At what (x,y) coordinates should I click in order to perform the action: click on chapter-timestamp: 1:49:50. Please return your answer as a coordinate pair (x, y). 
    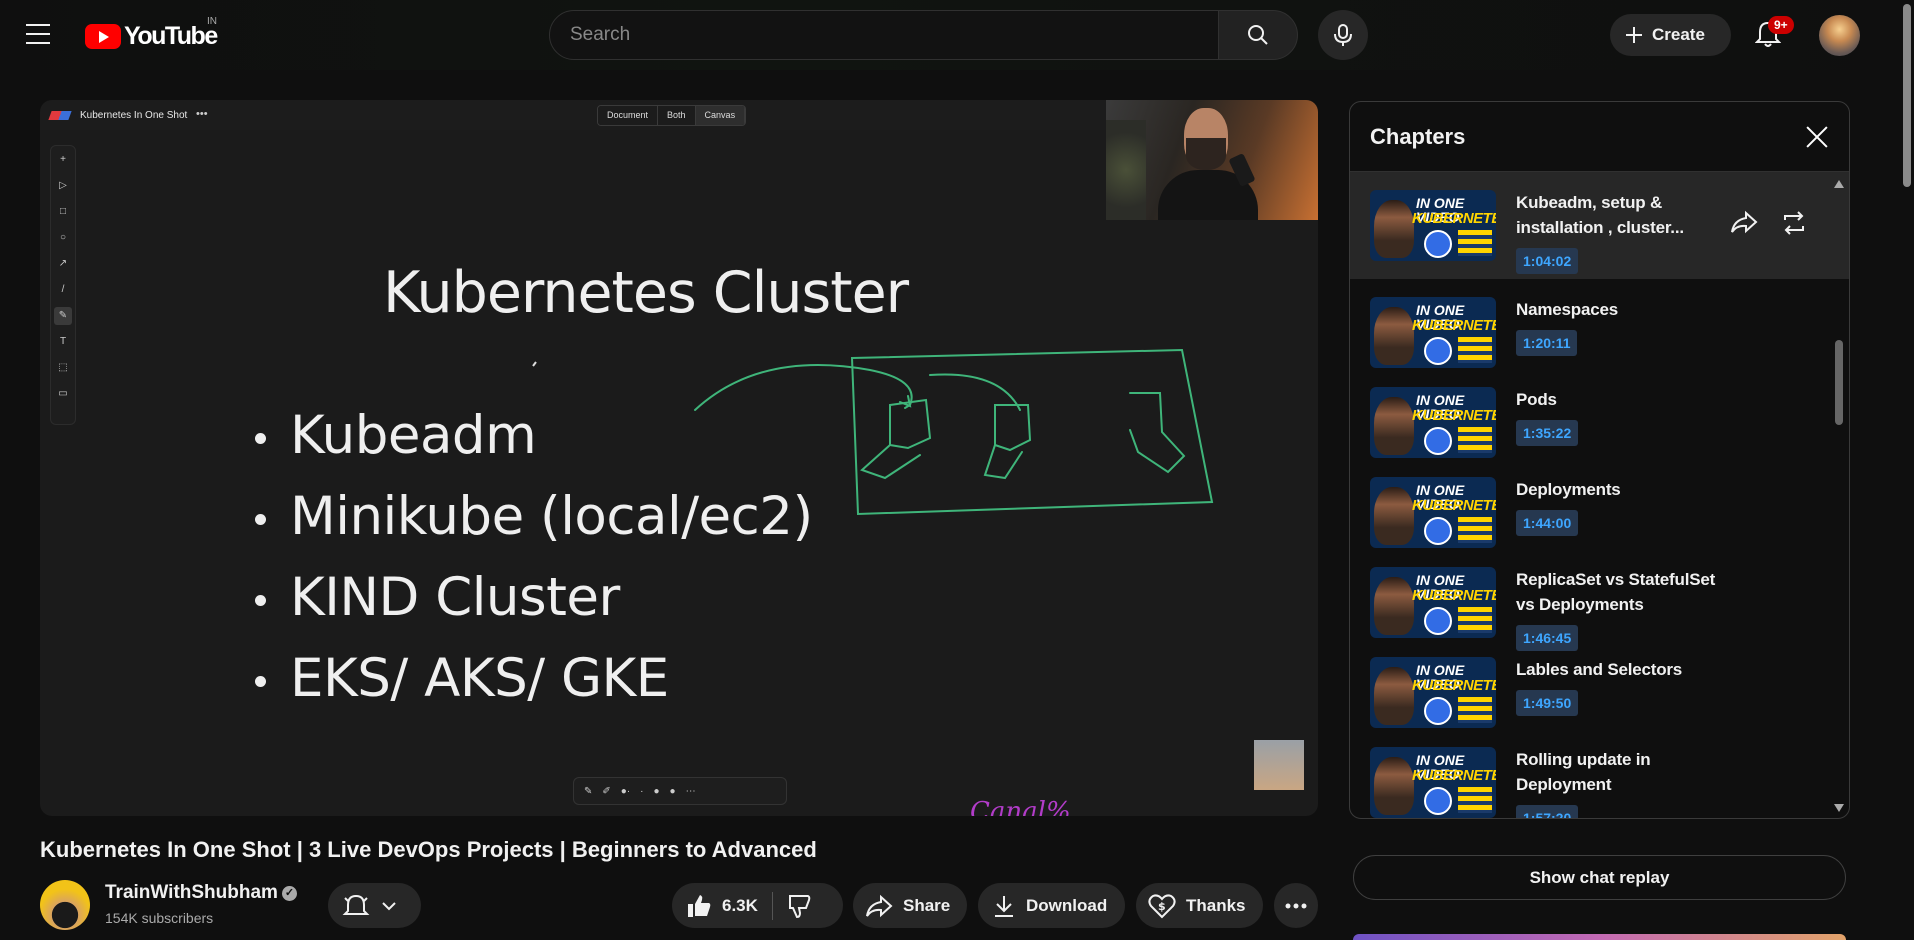
    Looking at the image, I should click on (1547, 703).